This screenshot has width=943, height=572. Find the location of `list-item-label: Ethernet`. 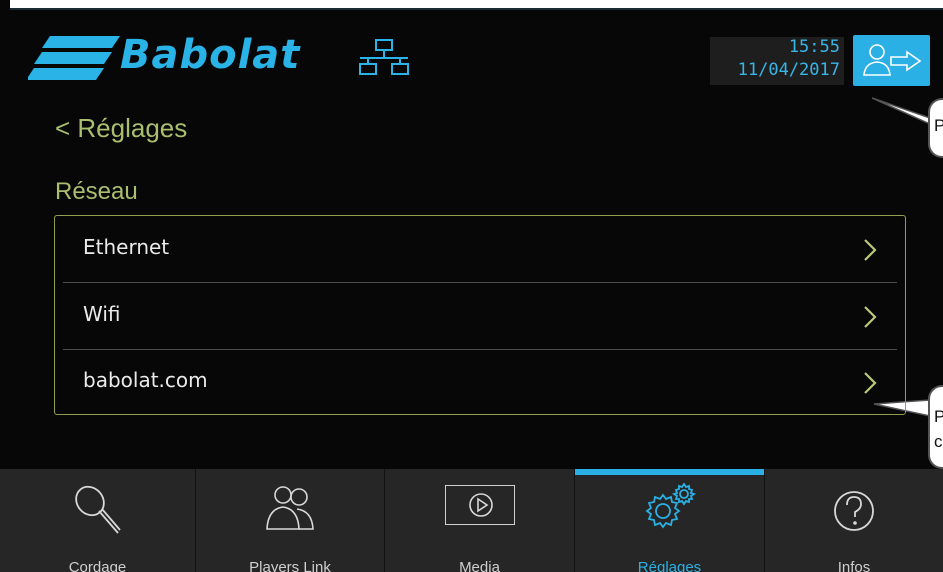

list-item-label: Ethernet is located at coordinates (126, 247).